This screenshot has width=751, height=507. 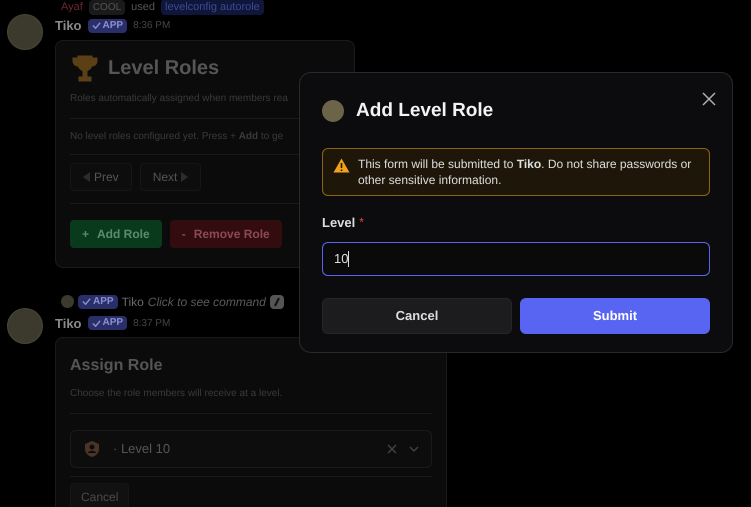 I want to click on warning-icon, so click(x=341, y=165).